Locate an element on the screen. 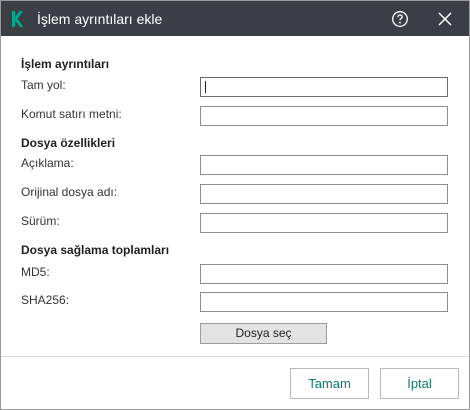 The image size is (470, 410). description-label: Açıklama: is located at coordinates (47, 163).